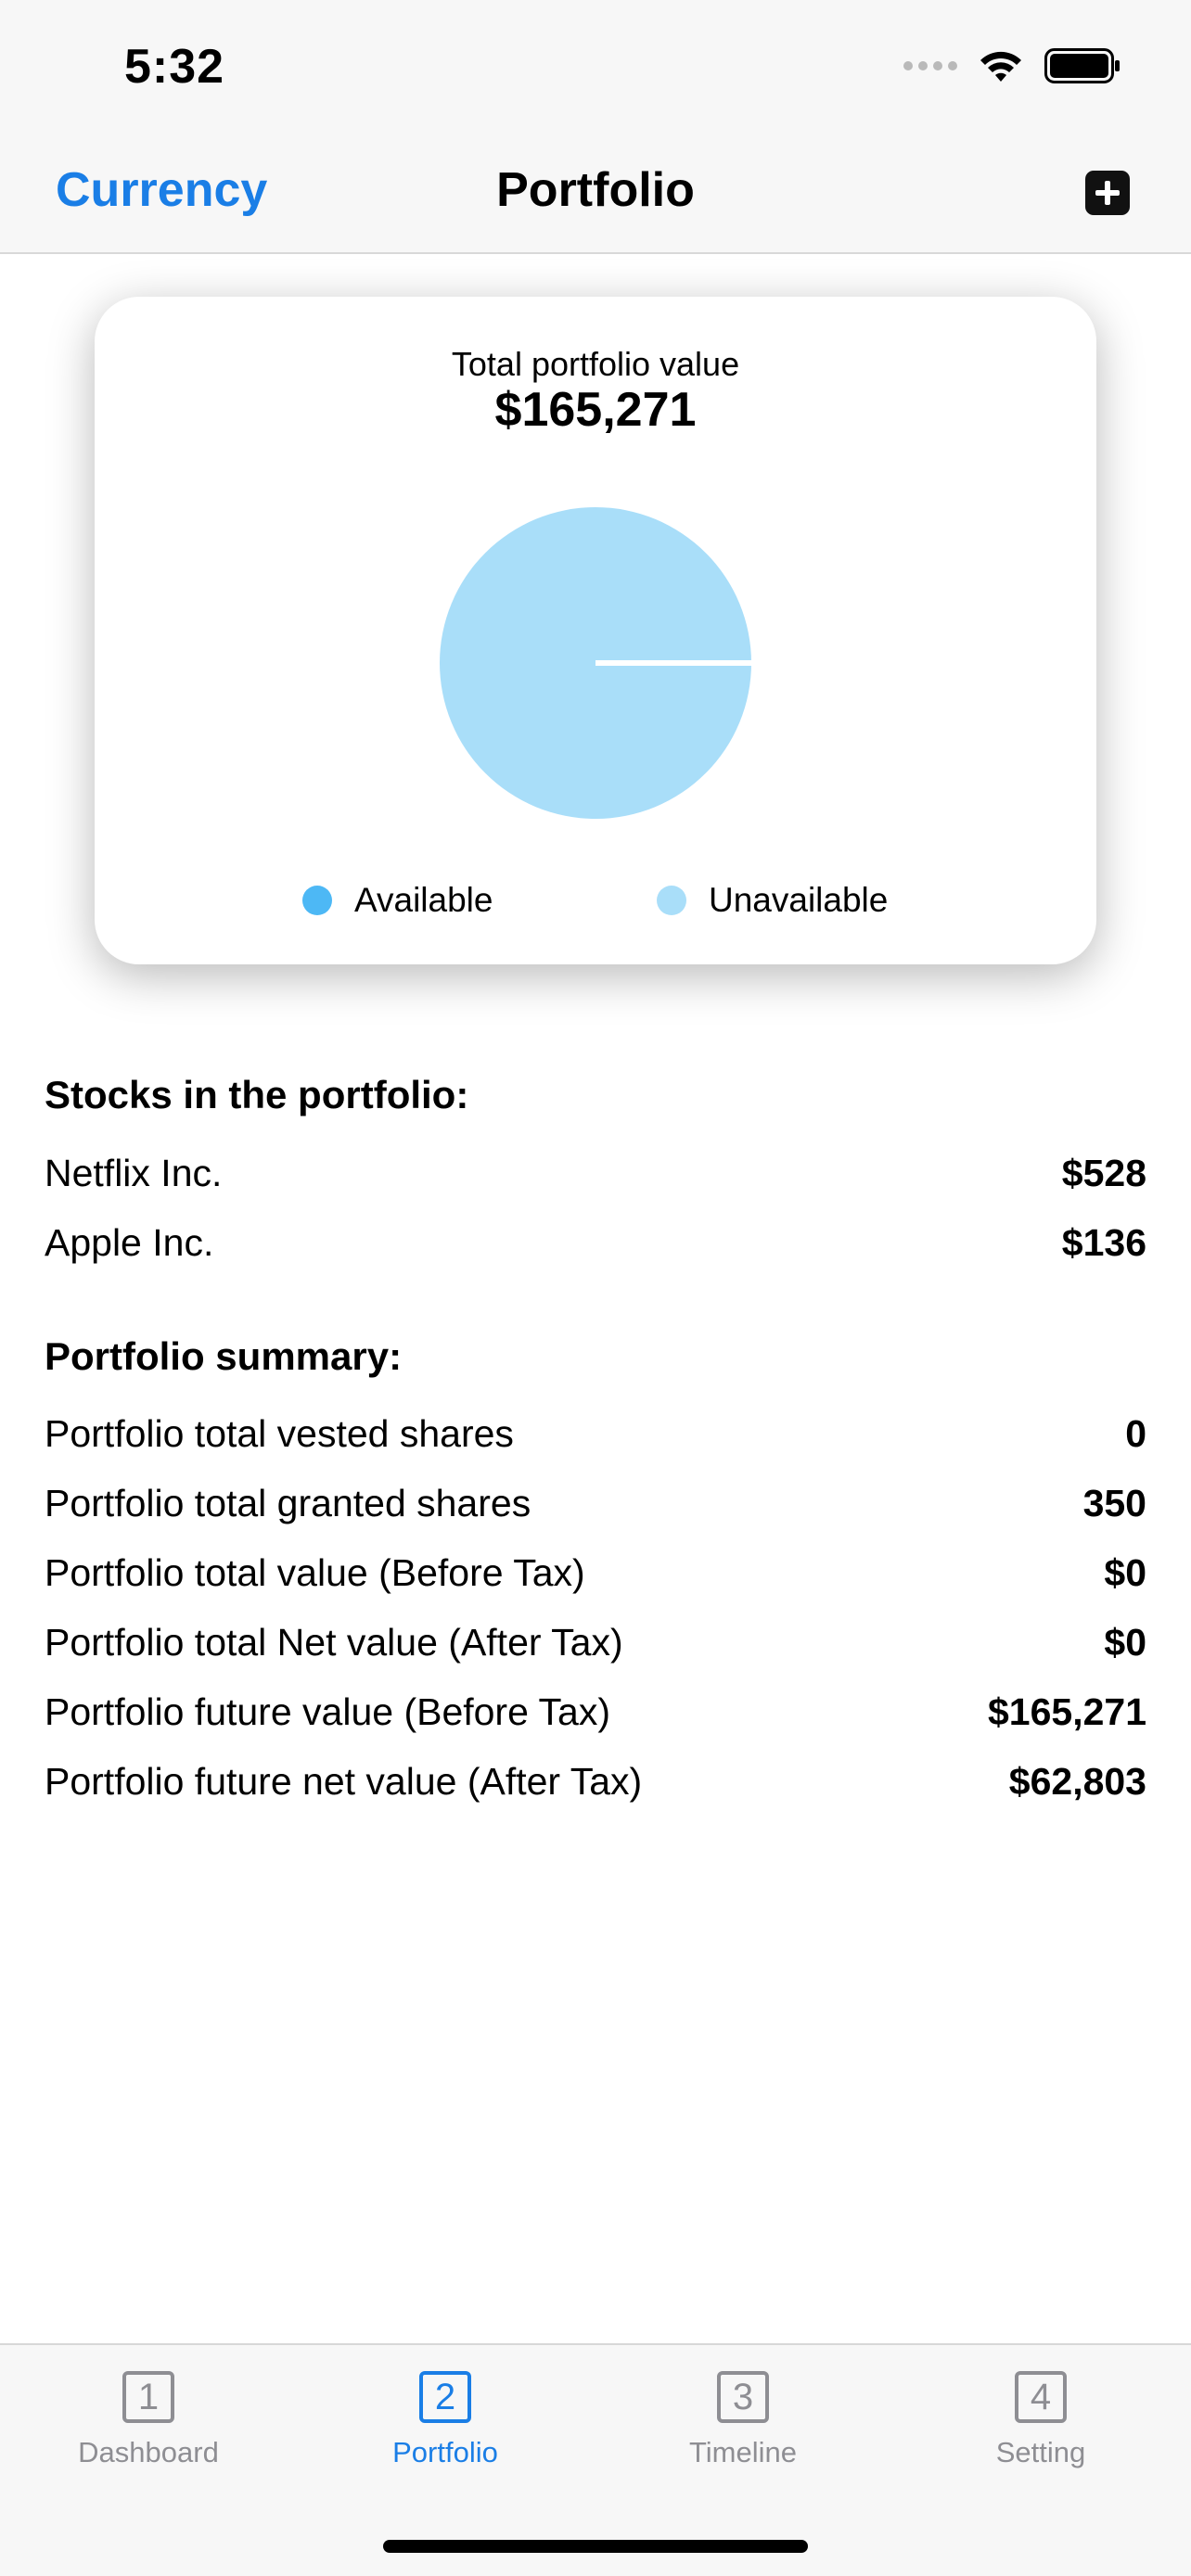  Describe the element at coordinates (595, 1179) in the screenshot. I see `stock-row: Netflix Inc. $528` at that location.